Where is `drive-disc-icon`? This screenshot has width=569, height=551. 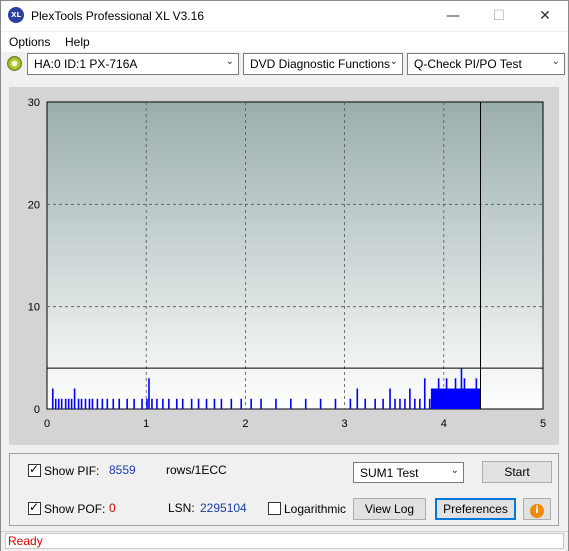
drive-disc-icon is located at coordinates (14, 63).